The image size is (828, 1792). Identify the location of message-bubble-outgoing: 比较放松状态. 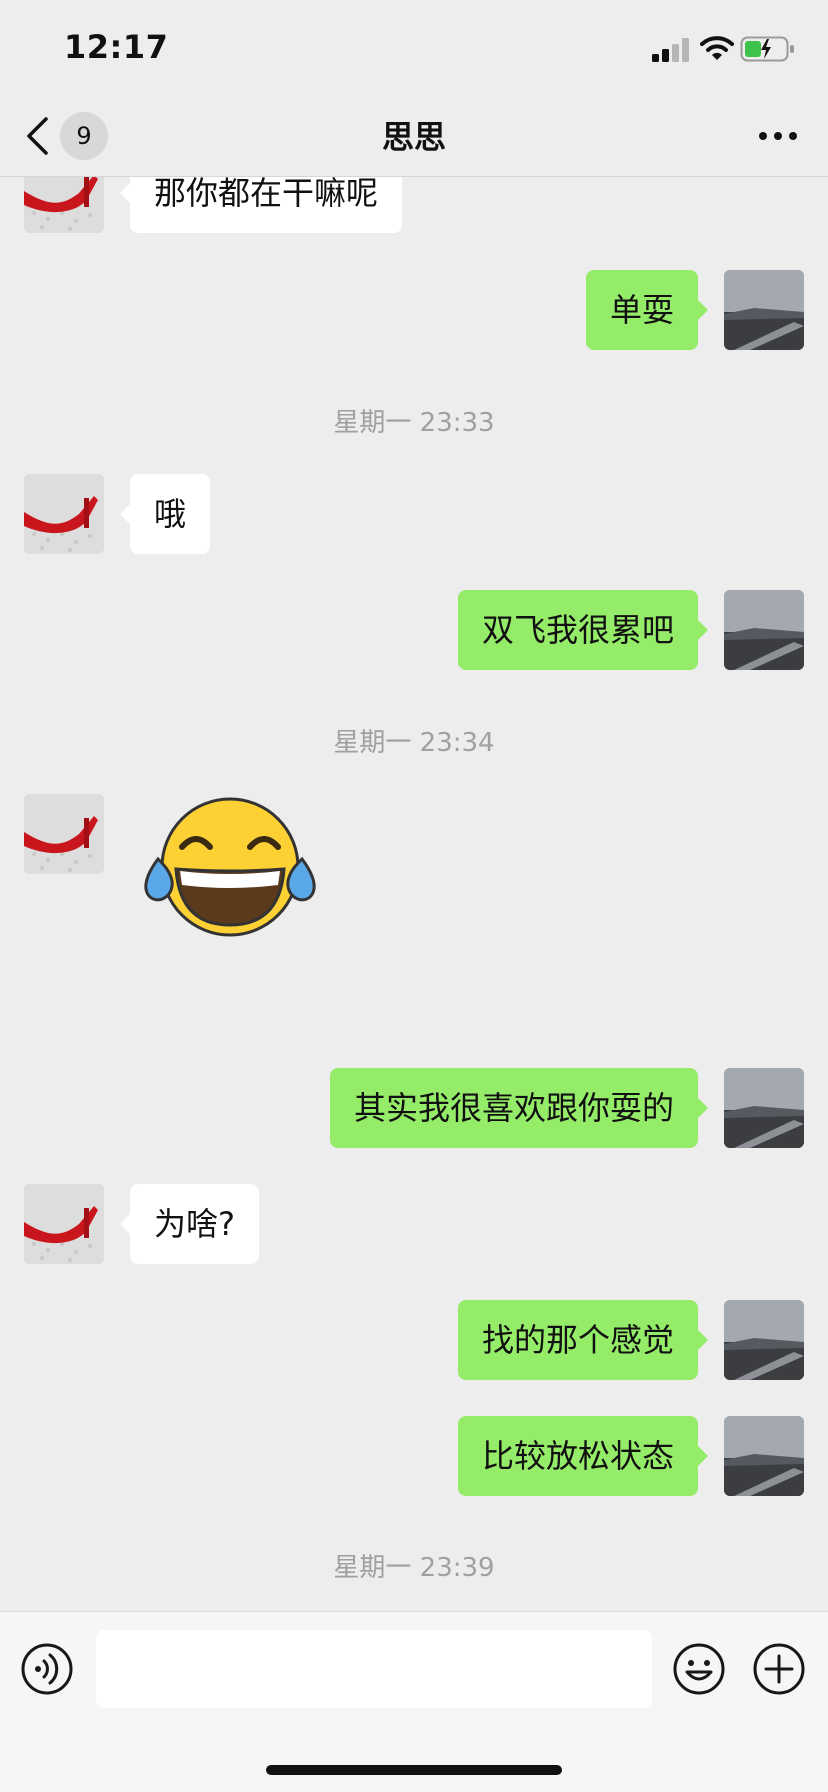
(583, 1456).